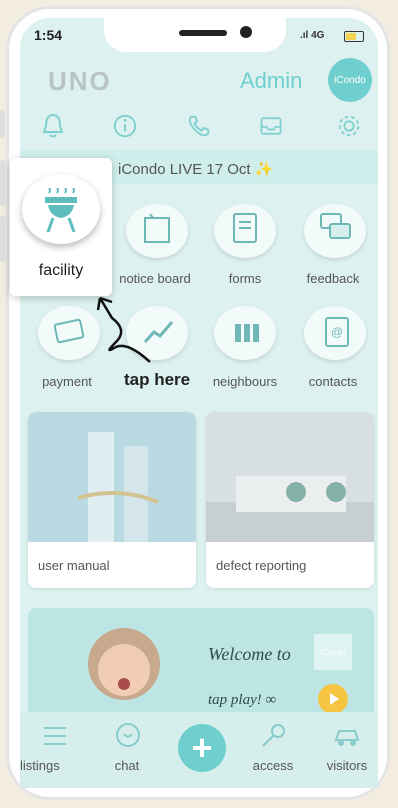  What do you see at coordinates (290, 477) in the screenshot?
I see `kitchen-image` at bounding box center [290, 477].